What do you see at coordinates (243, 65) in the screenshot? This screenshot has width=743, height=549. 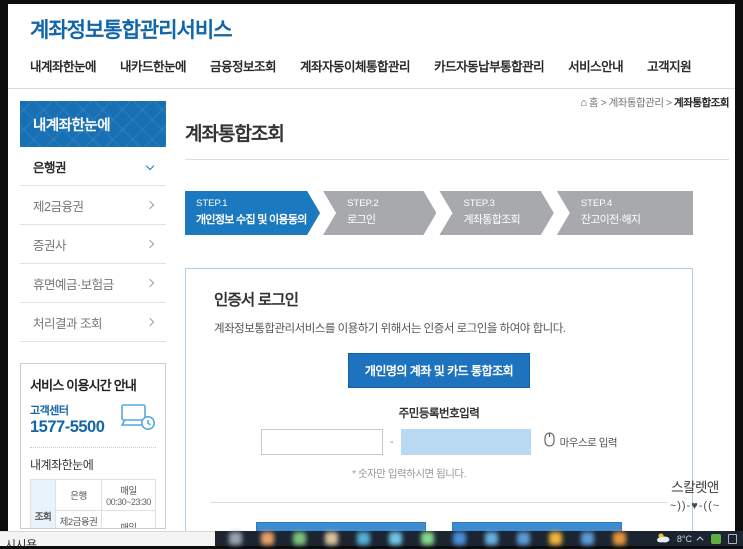 I see `nav-item-financial-info: 금융정보조회` at bounding box center [243, 65].